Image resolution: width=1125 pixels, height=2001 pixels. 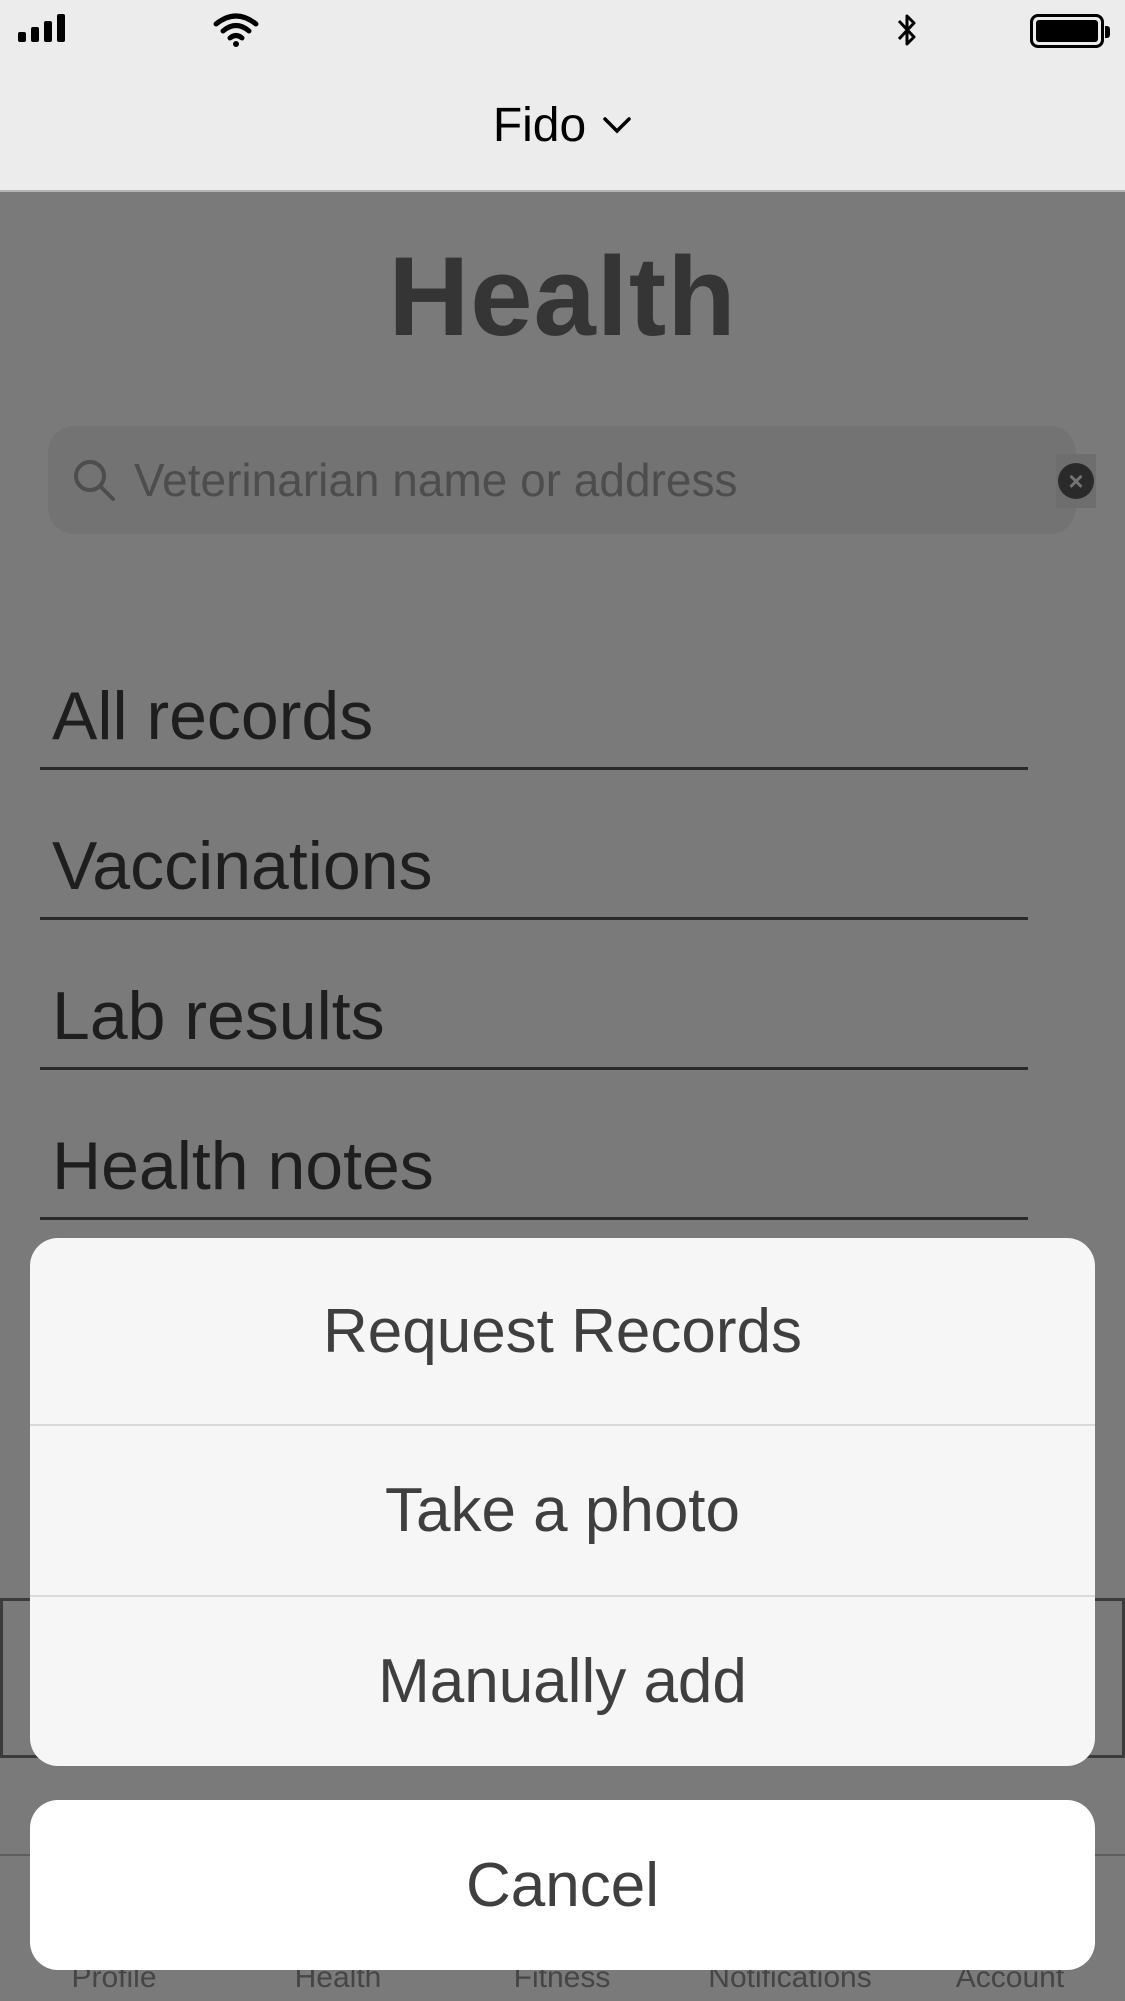 I want to click on cancel-button: Cancel, so click(x=562, y=1885).